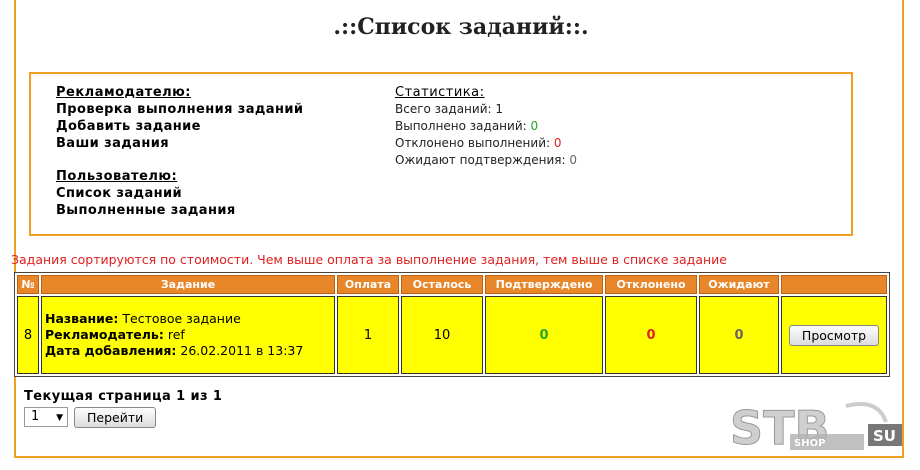  I want to click on go-button: Перейти, so click(115, 417).